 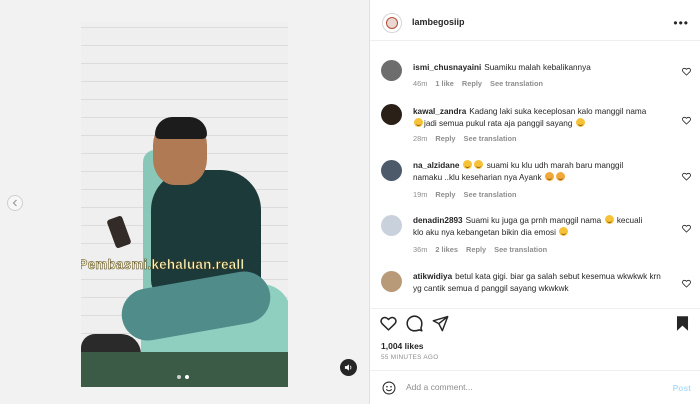 What do you see at coordinates (533, 220) in the screenshot?
I see `comment-body: Suami ku juga ga prnh manggil nama` at bounding box center [533, 220].